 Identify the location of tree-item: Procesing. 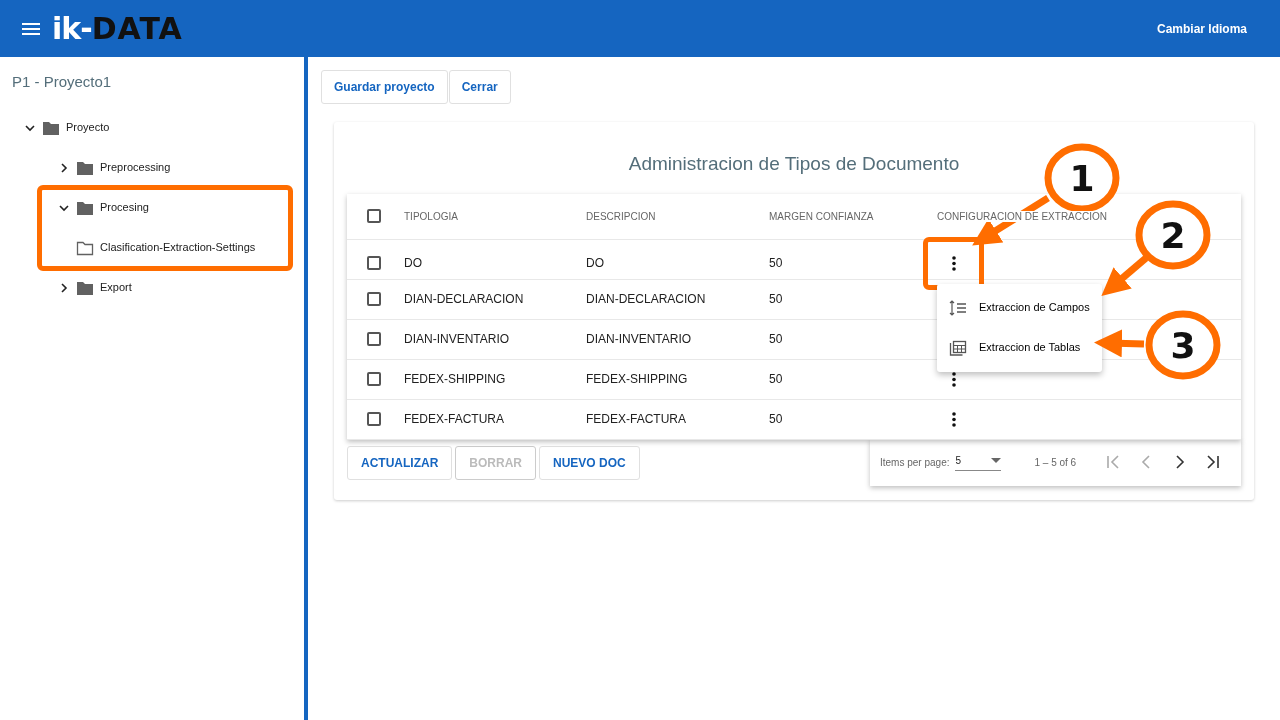
(174, 207).